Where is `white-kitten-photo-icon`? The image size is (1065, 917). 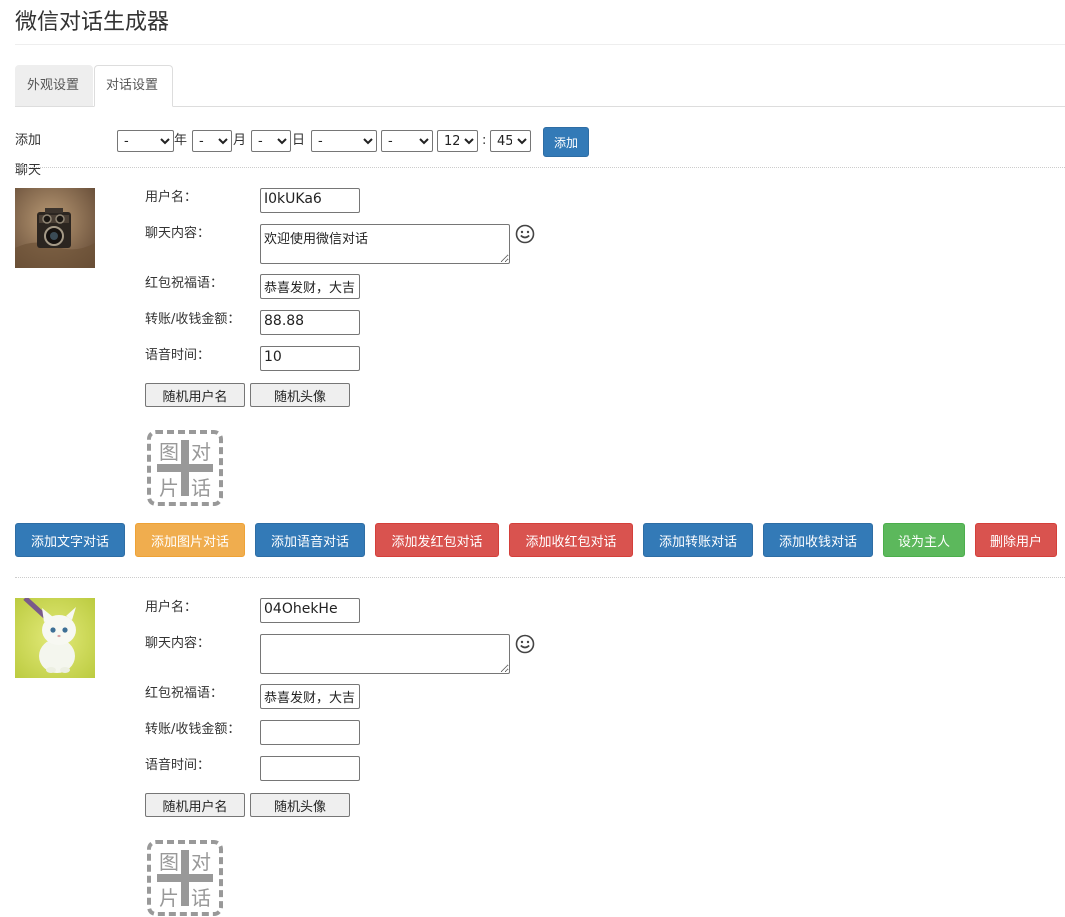
white-kitten-photo-icon is located at coordinates (55, 638).